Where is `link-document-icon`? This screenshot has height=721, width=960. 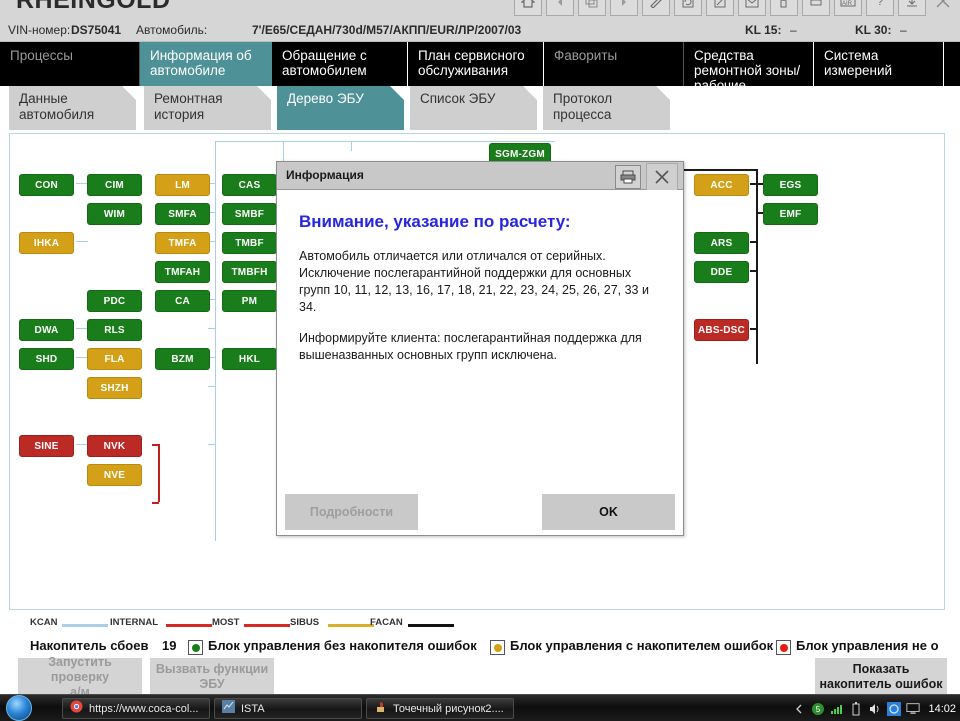 link-document-icon is located at coordinates (720, 8).